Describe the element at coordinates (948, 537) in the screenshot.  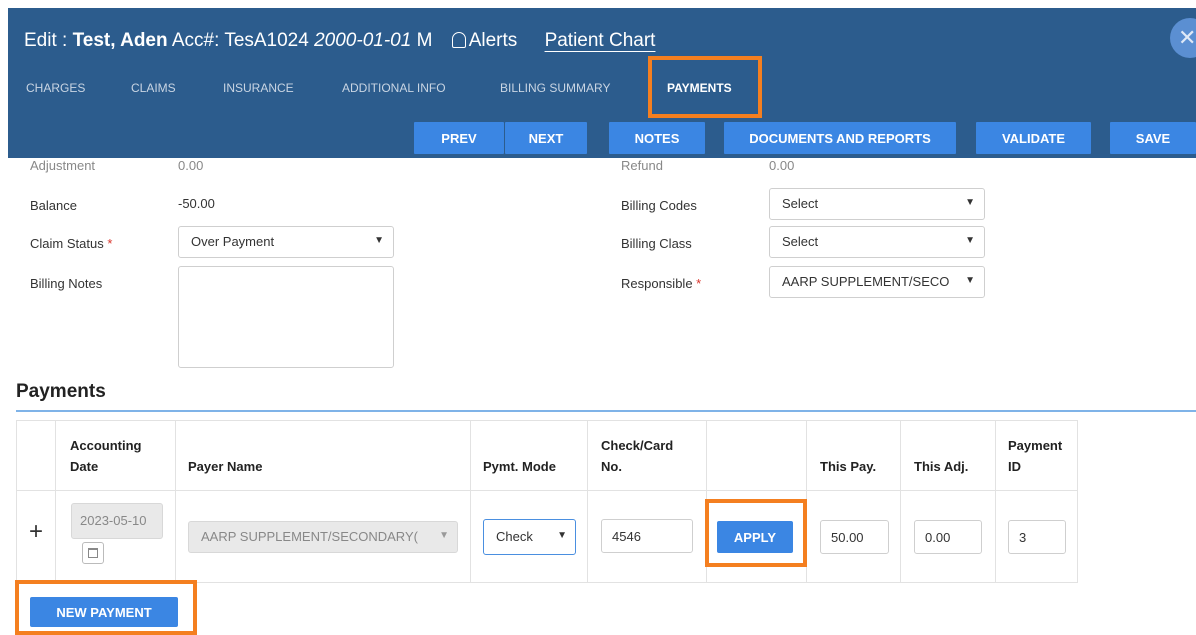
I see `this-adj-input: 0.00` at that location.